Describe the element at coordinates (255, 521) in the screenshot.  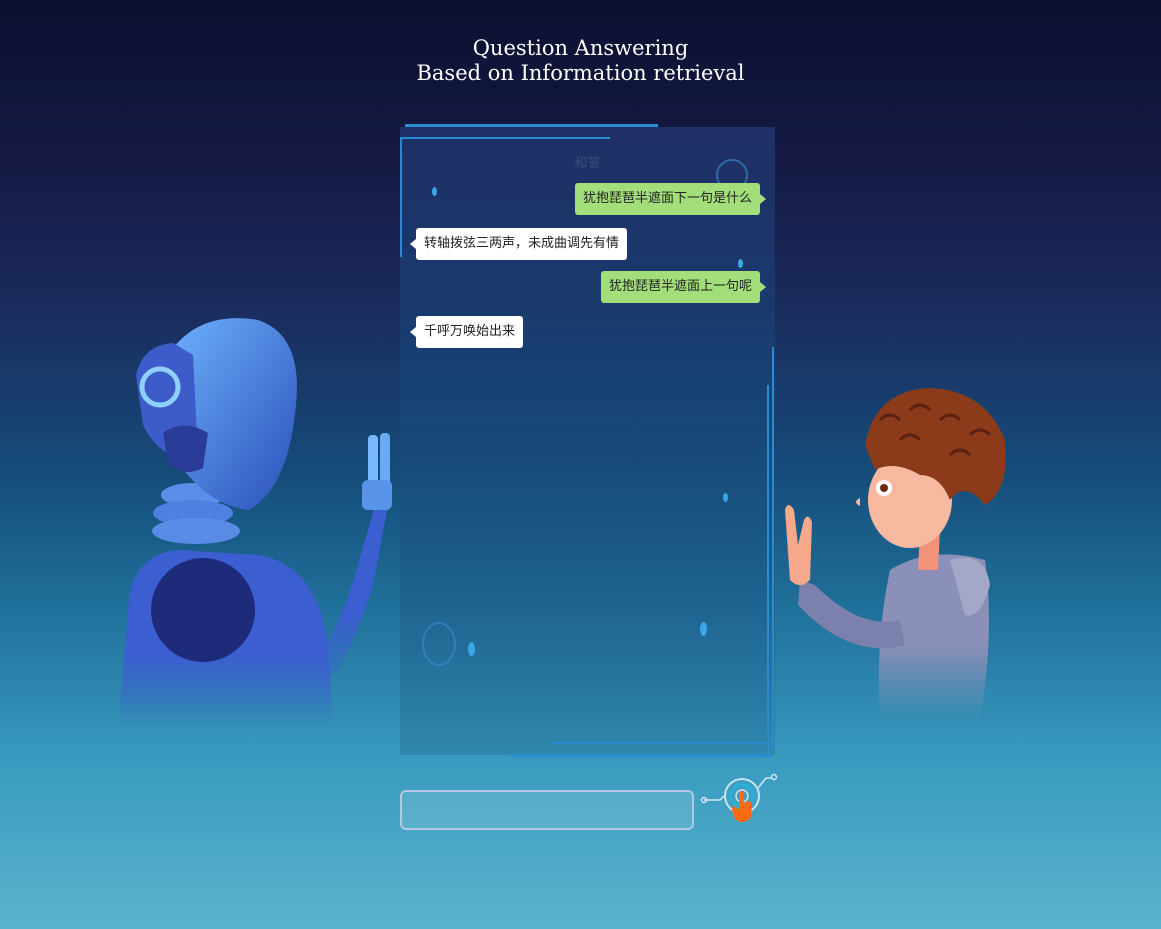
I see `robot-illustration` at that location.